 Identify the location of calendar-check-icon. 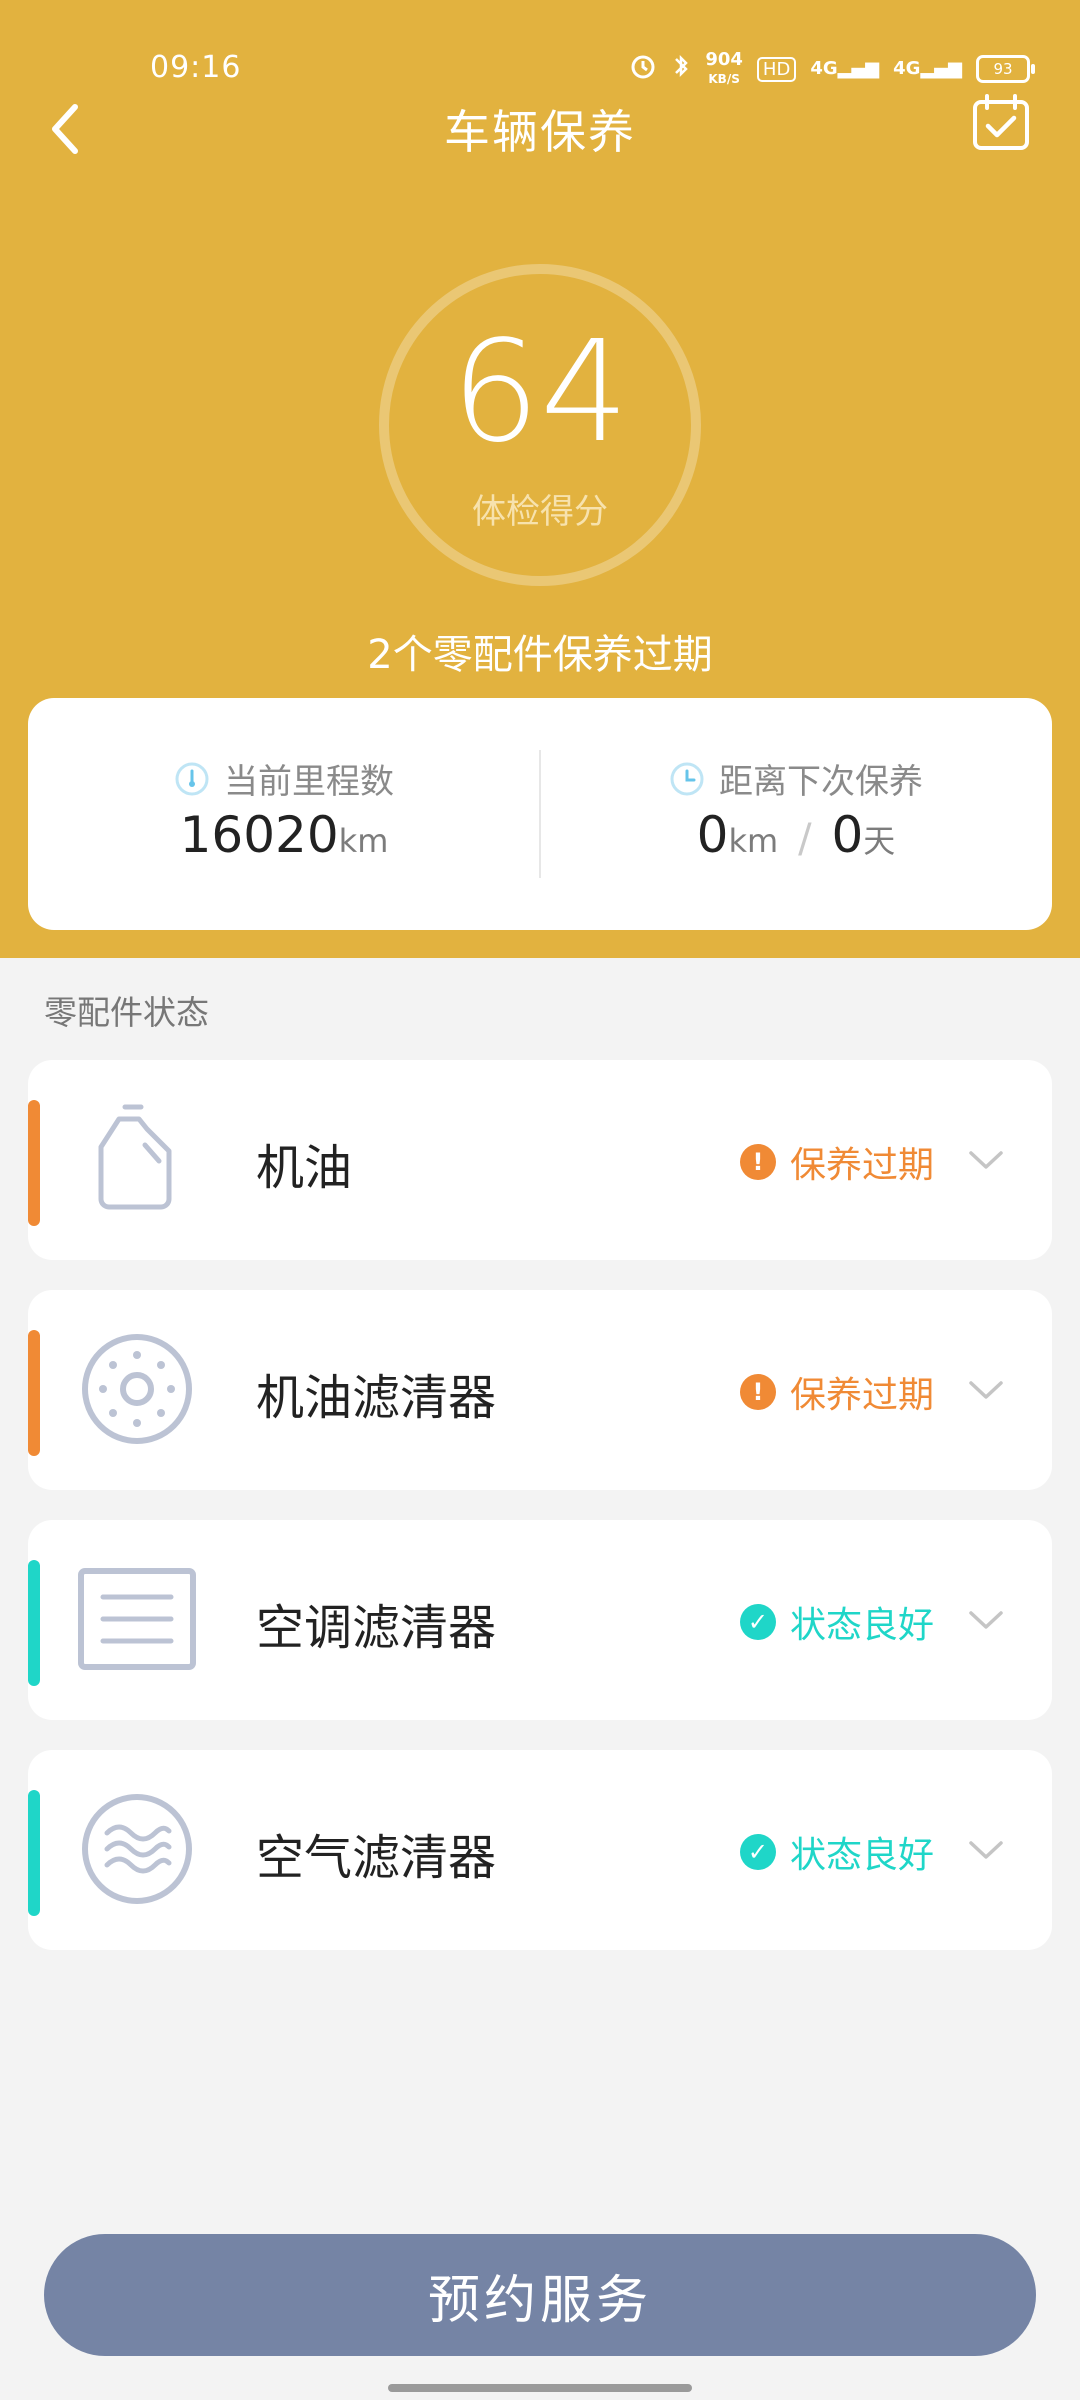
(1001, 122).